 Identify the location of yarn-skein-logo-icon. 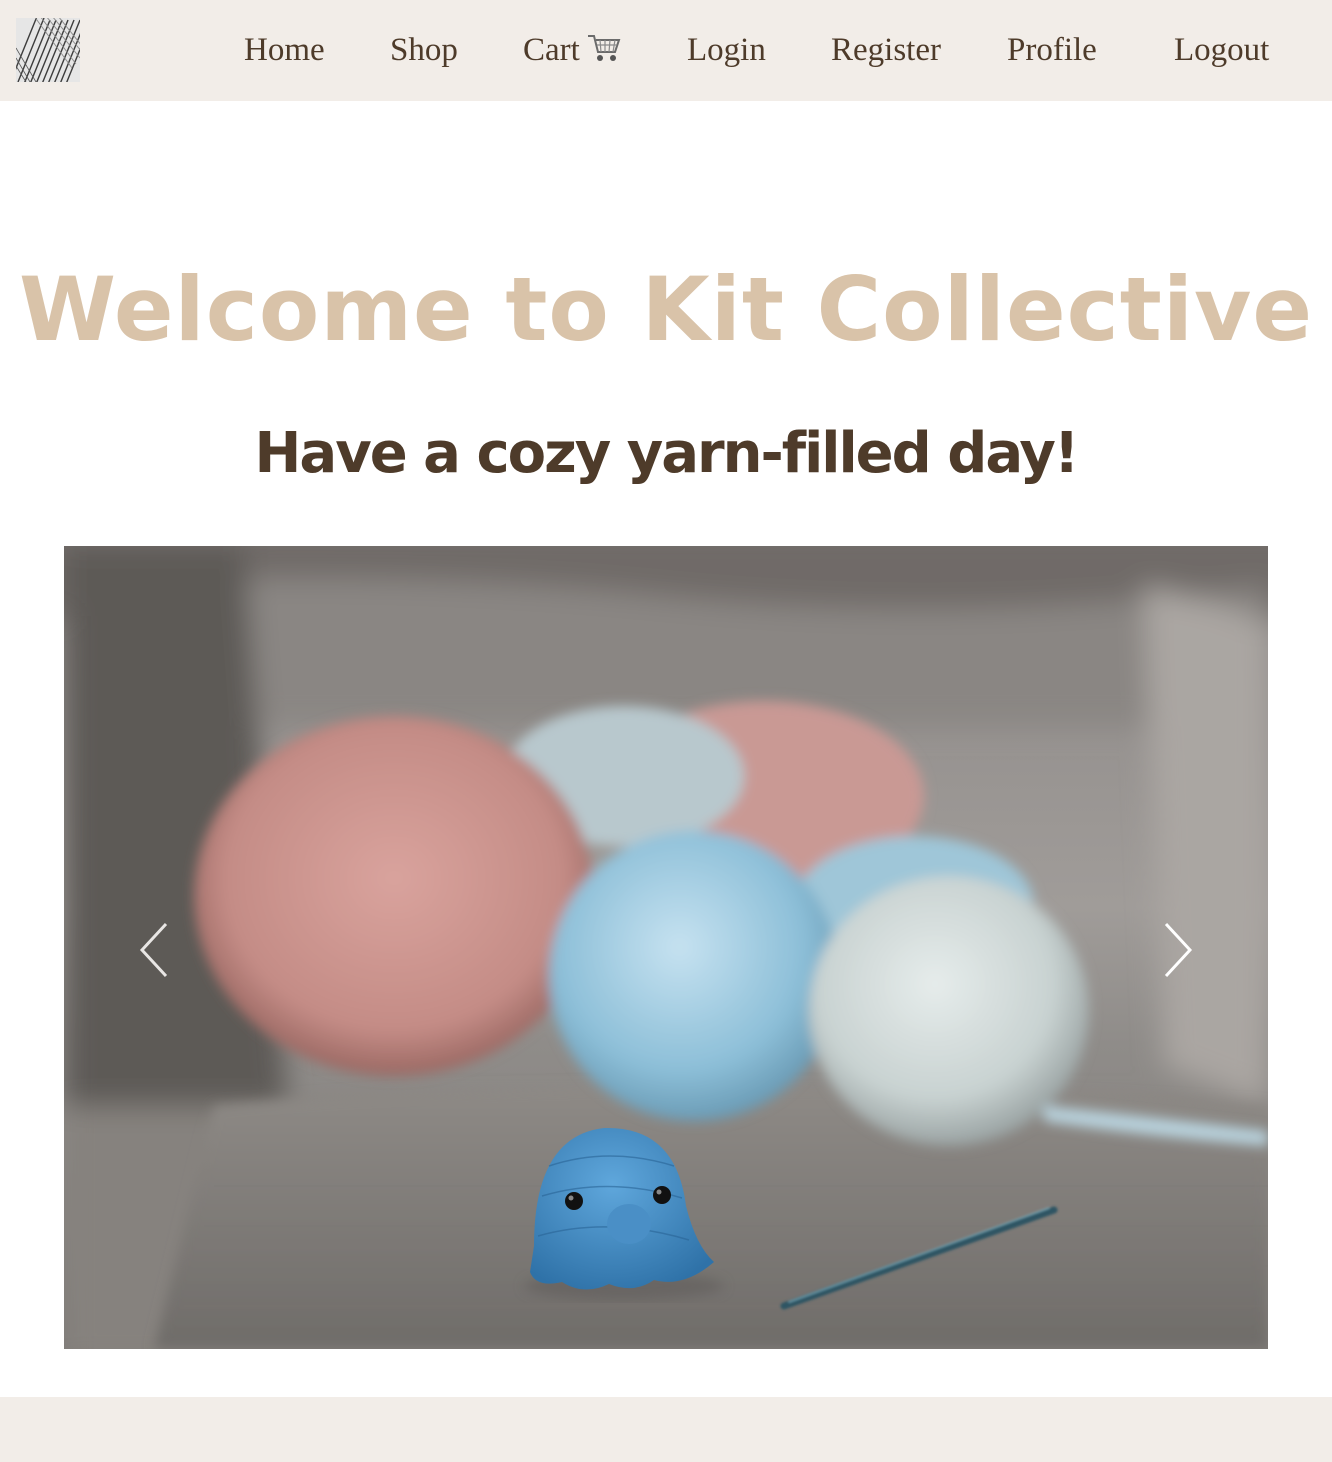
(48, 50).